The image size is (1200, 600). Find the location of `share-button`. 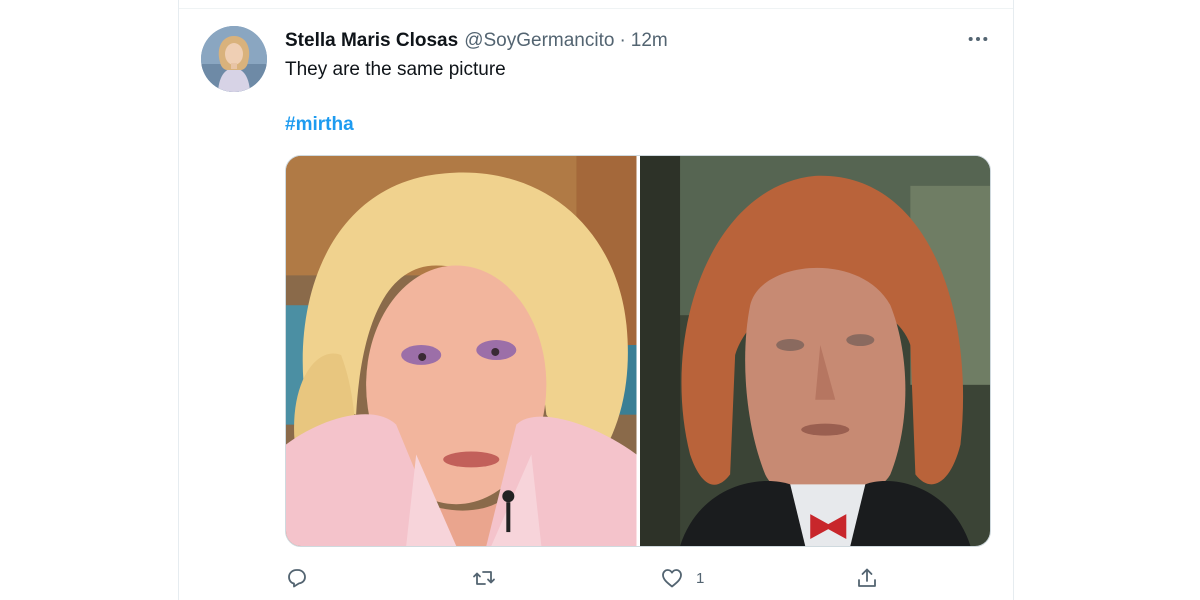

share-button is located at coordinates (873, 578).